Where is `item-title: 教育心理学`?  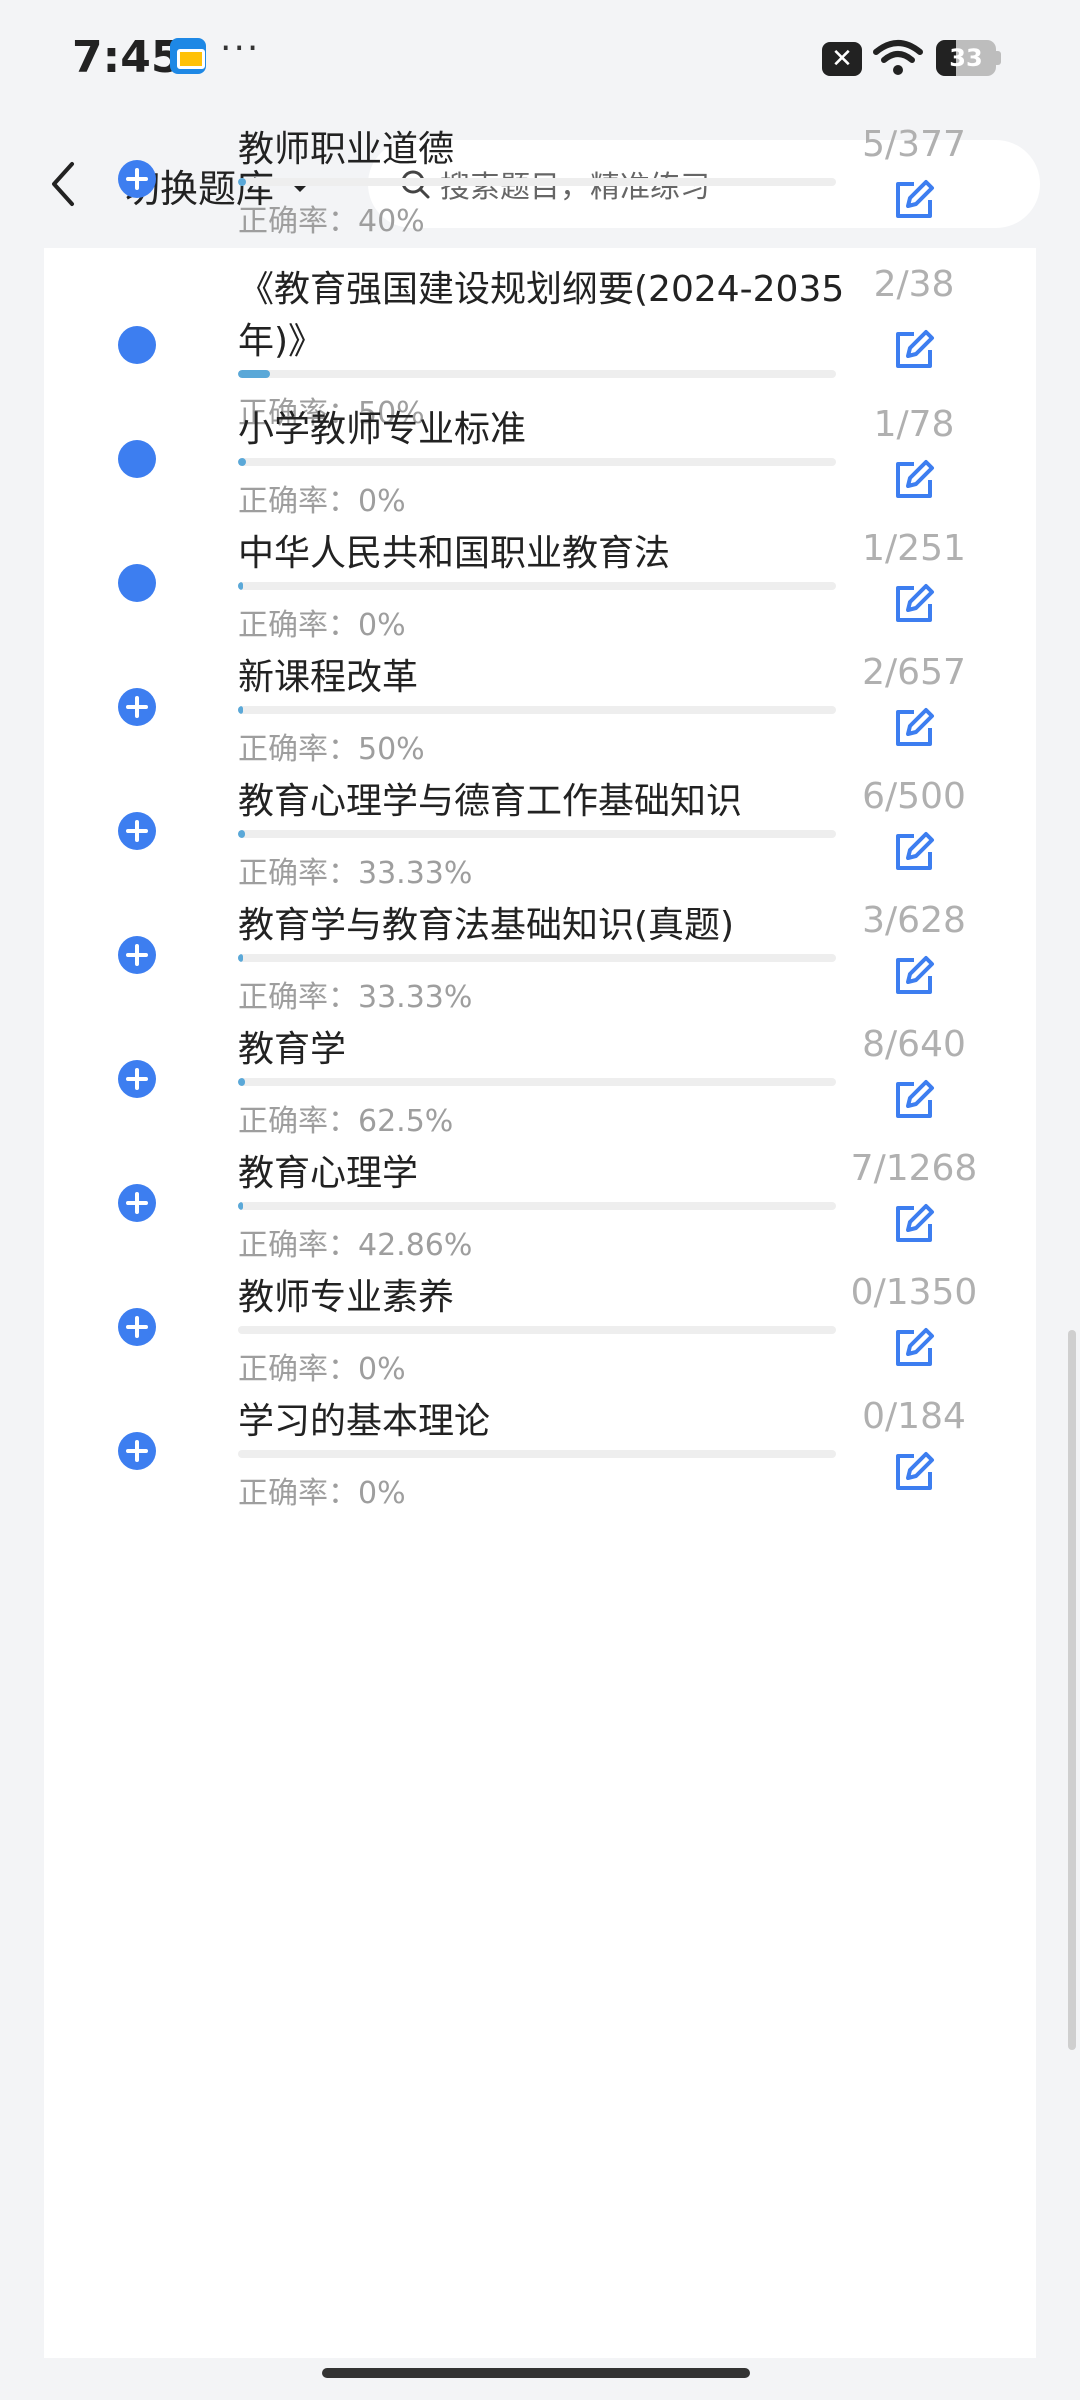
item-title: 教育心理学 is located at coordinates (328, 1173).